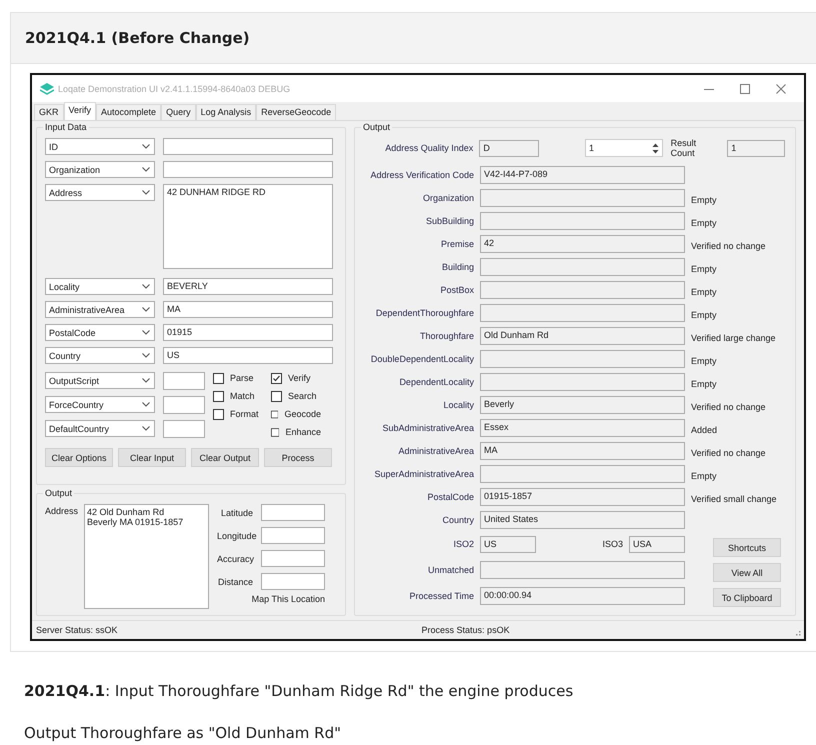 The height and width of the screenshot is (745, 816). I want to click on dropdown: Organization, so click(100, 169).